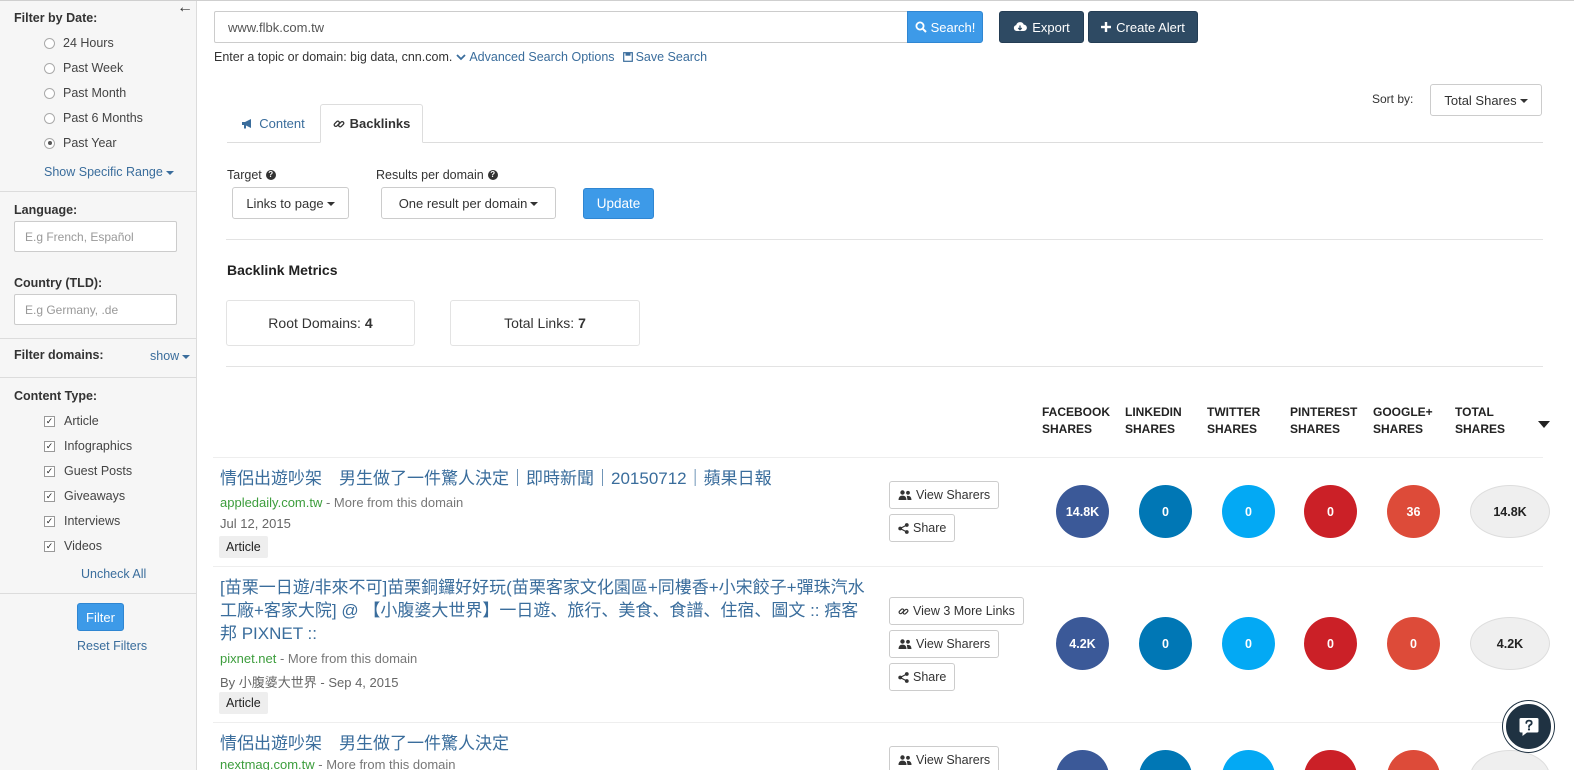  Describe the element at coordinates (1413, 421) in the screenshot. I see `column-header-google-plus: GOOGLE+ SHARES` at that location.